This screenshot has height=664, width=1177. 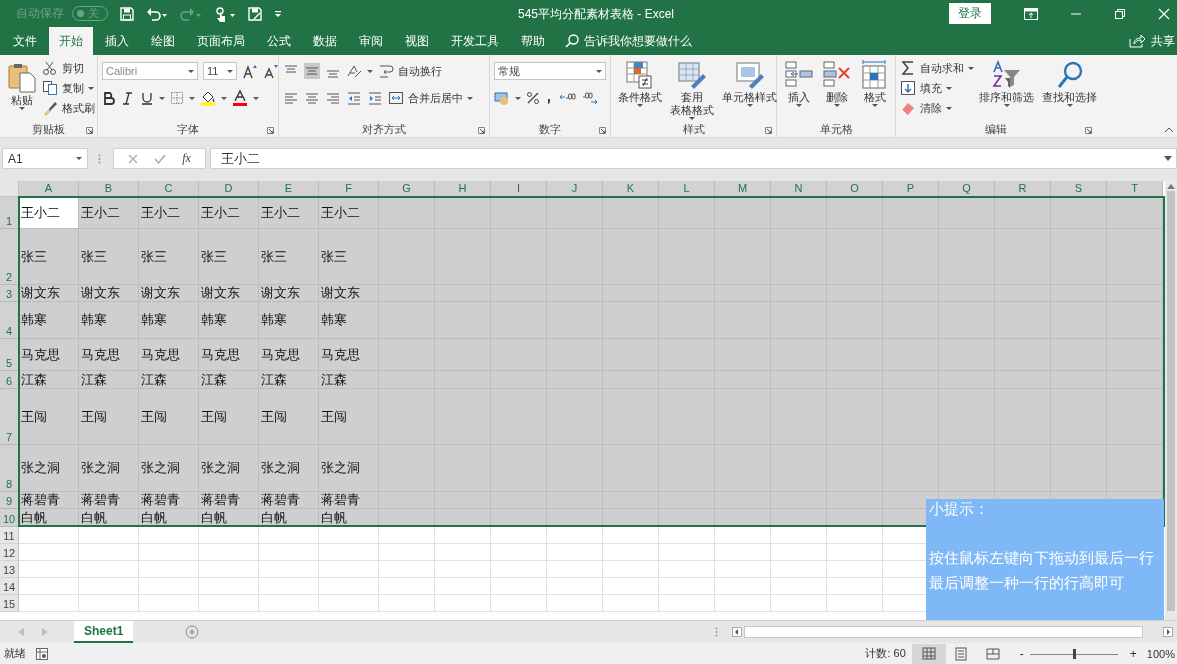 What do you see at coordinates (693, 129) in the screenshot?
I see `group-label: 样式` at bounding box center [693, 129].